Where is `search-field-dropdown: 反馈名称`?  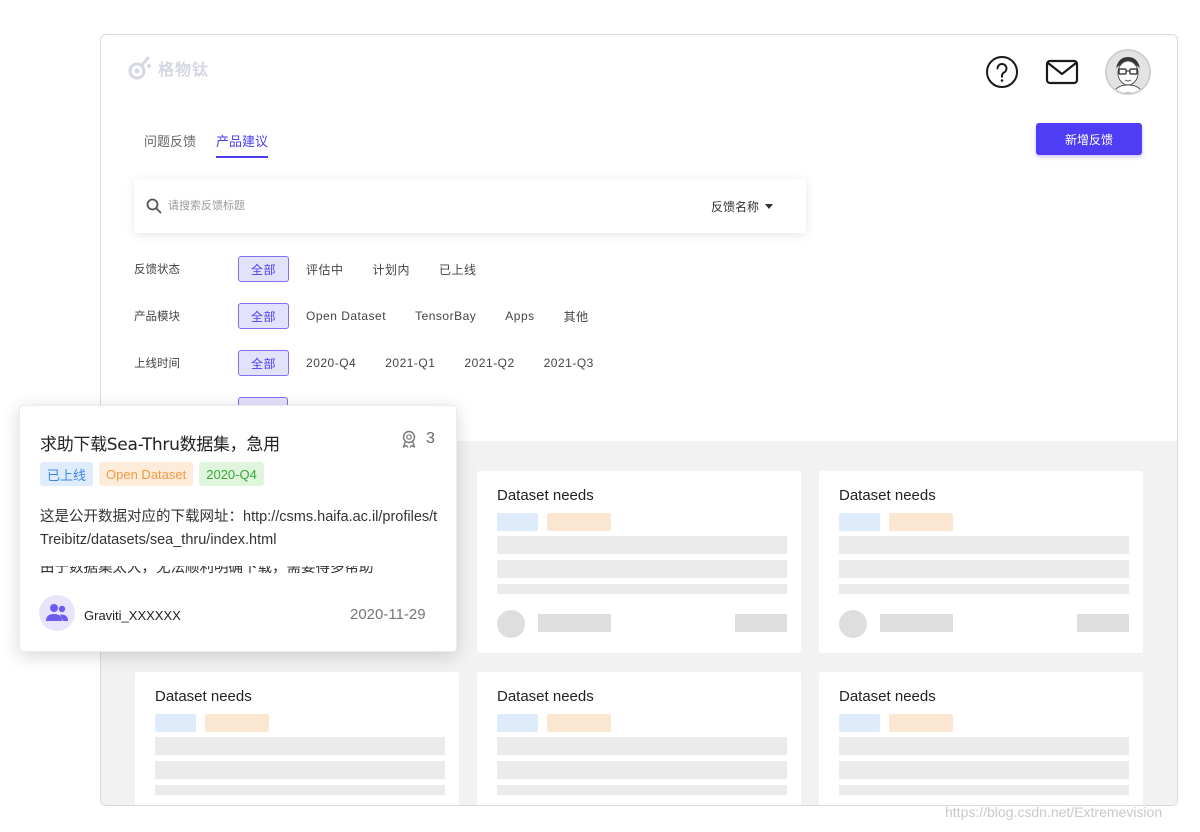
search-field-dropdown: 反馈名称 is located at coordinates (742, 206).